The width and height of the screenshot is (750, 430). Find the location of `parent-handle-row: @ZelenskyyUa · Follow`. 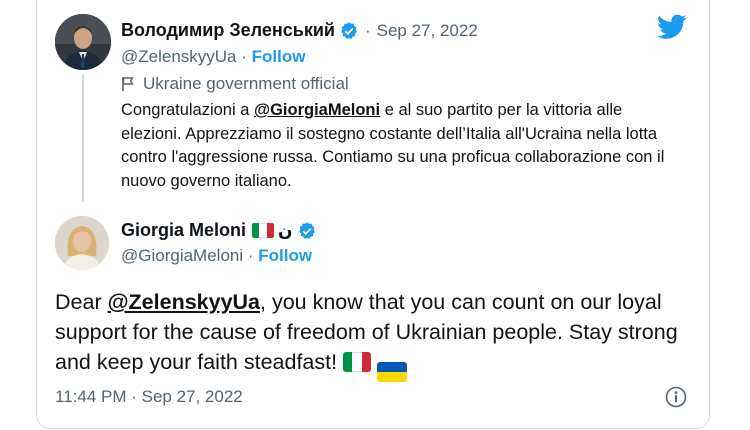

parent-handle-row: @ZelenskyyUa · Follow is located at coordinates (213, 57).